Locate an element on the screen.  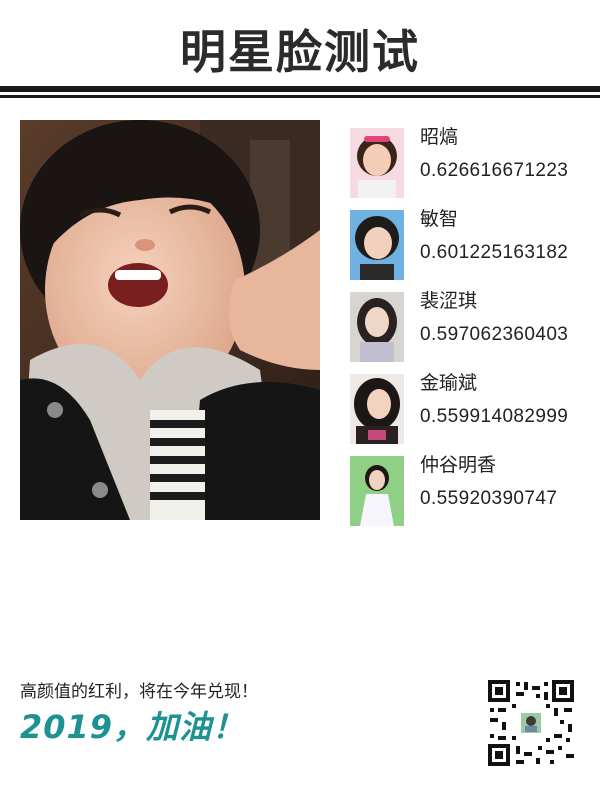
header-divider-thick is located at coordinates (300, 89).